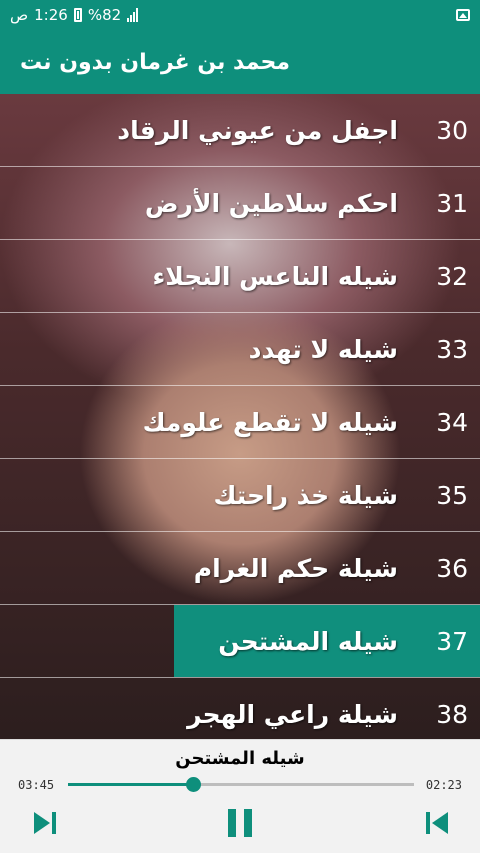 The width and height of the screenshot is (480, 853). I want to click on seek-thumb, so click(193, 784).